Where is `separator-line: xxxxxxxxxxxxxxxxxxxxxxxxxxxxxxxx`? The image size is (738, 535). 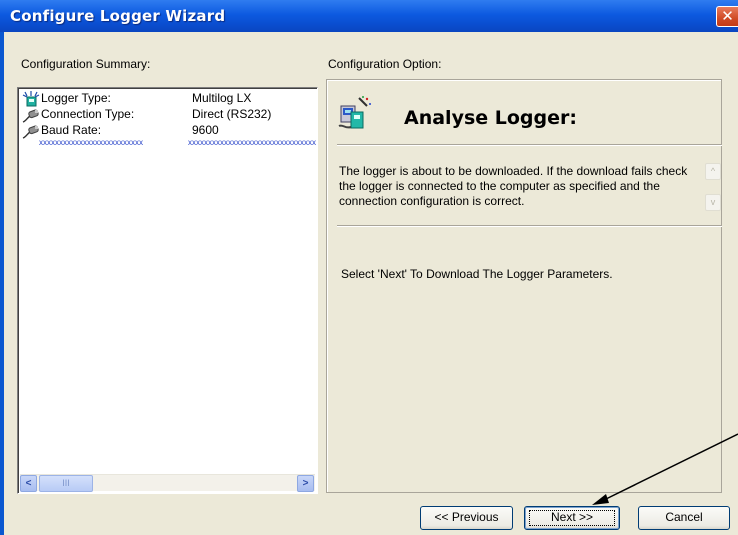
separator-line: xxxxxxxxxxxxxxxxxxxxxxxxxxxxxxxx is located at coordinates (252, 142).